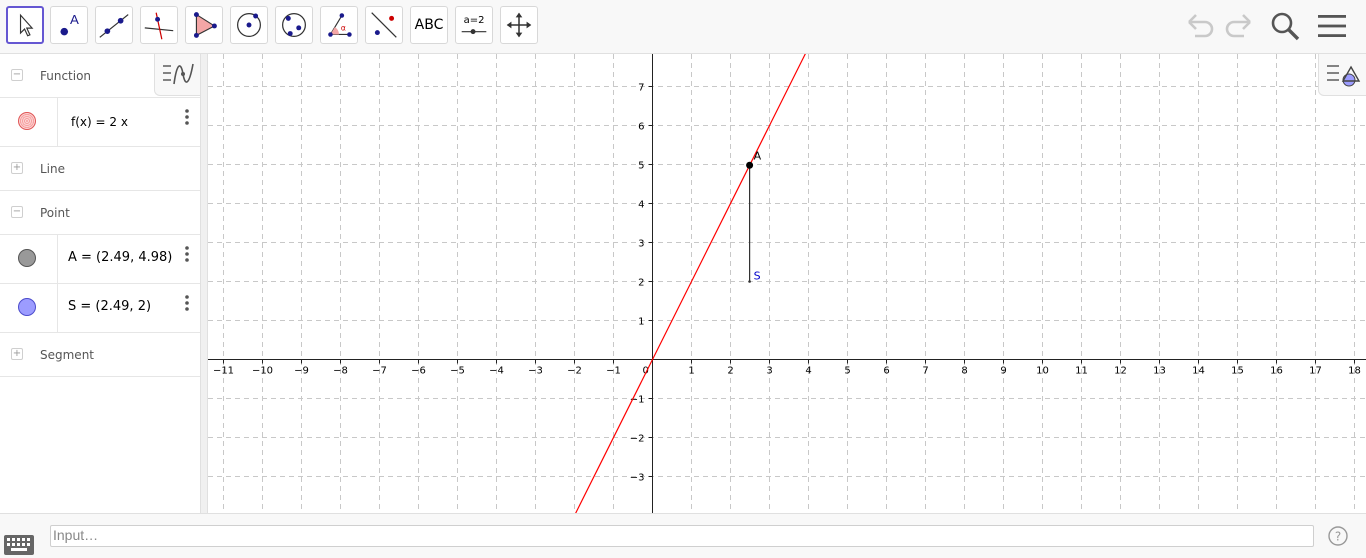  Describe the element at coordinates (925, 371) in the screenshot. I see `x-tick-label: 7` at that location.